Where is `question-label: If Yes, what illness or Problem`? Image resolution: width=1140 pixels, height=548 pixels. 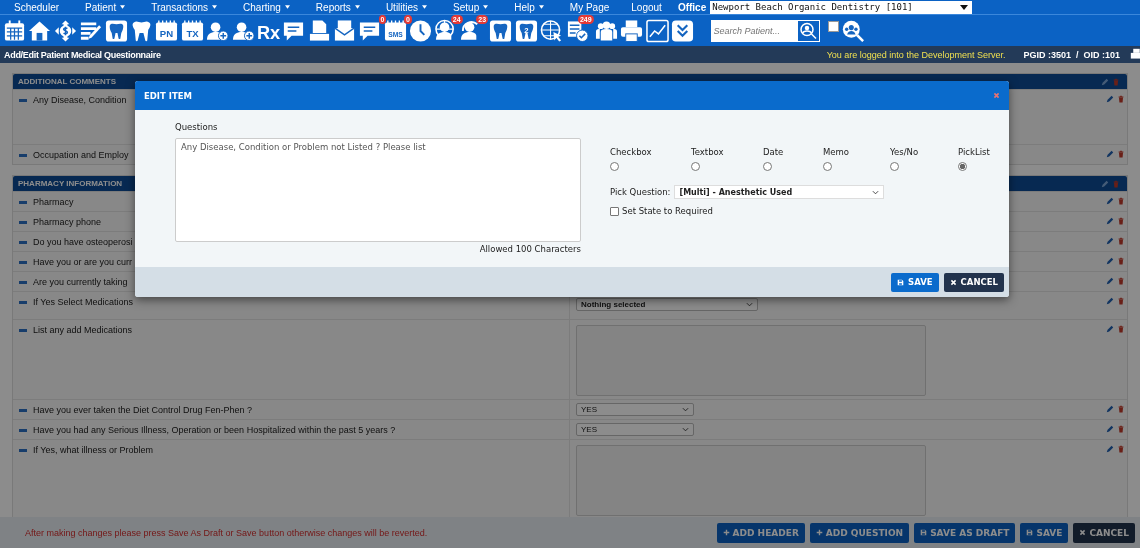
question-label: If Yes, what illness or Problem is located at coordinates (93, 450).